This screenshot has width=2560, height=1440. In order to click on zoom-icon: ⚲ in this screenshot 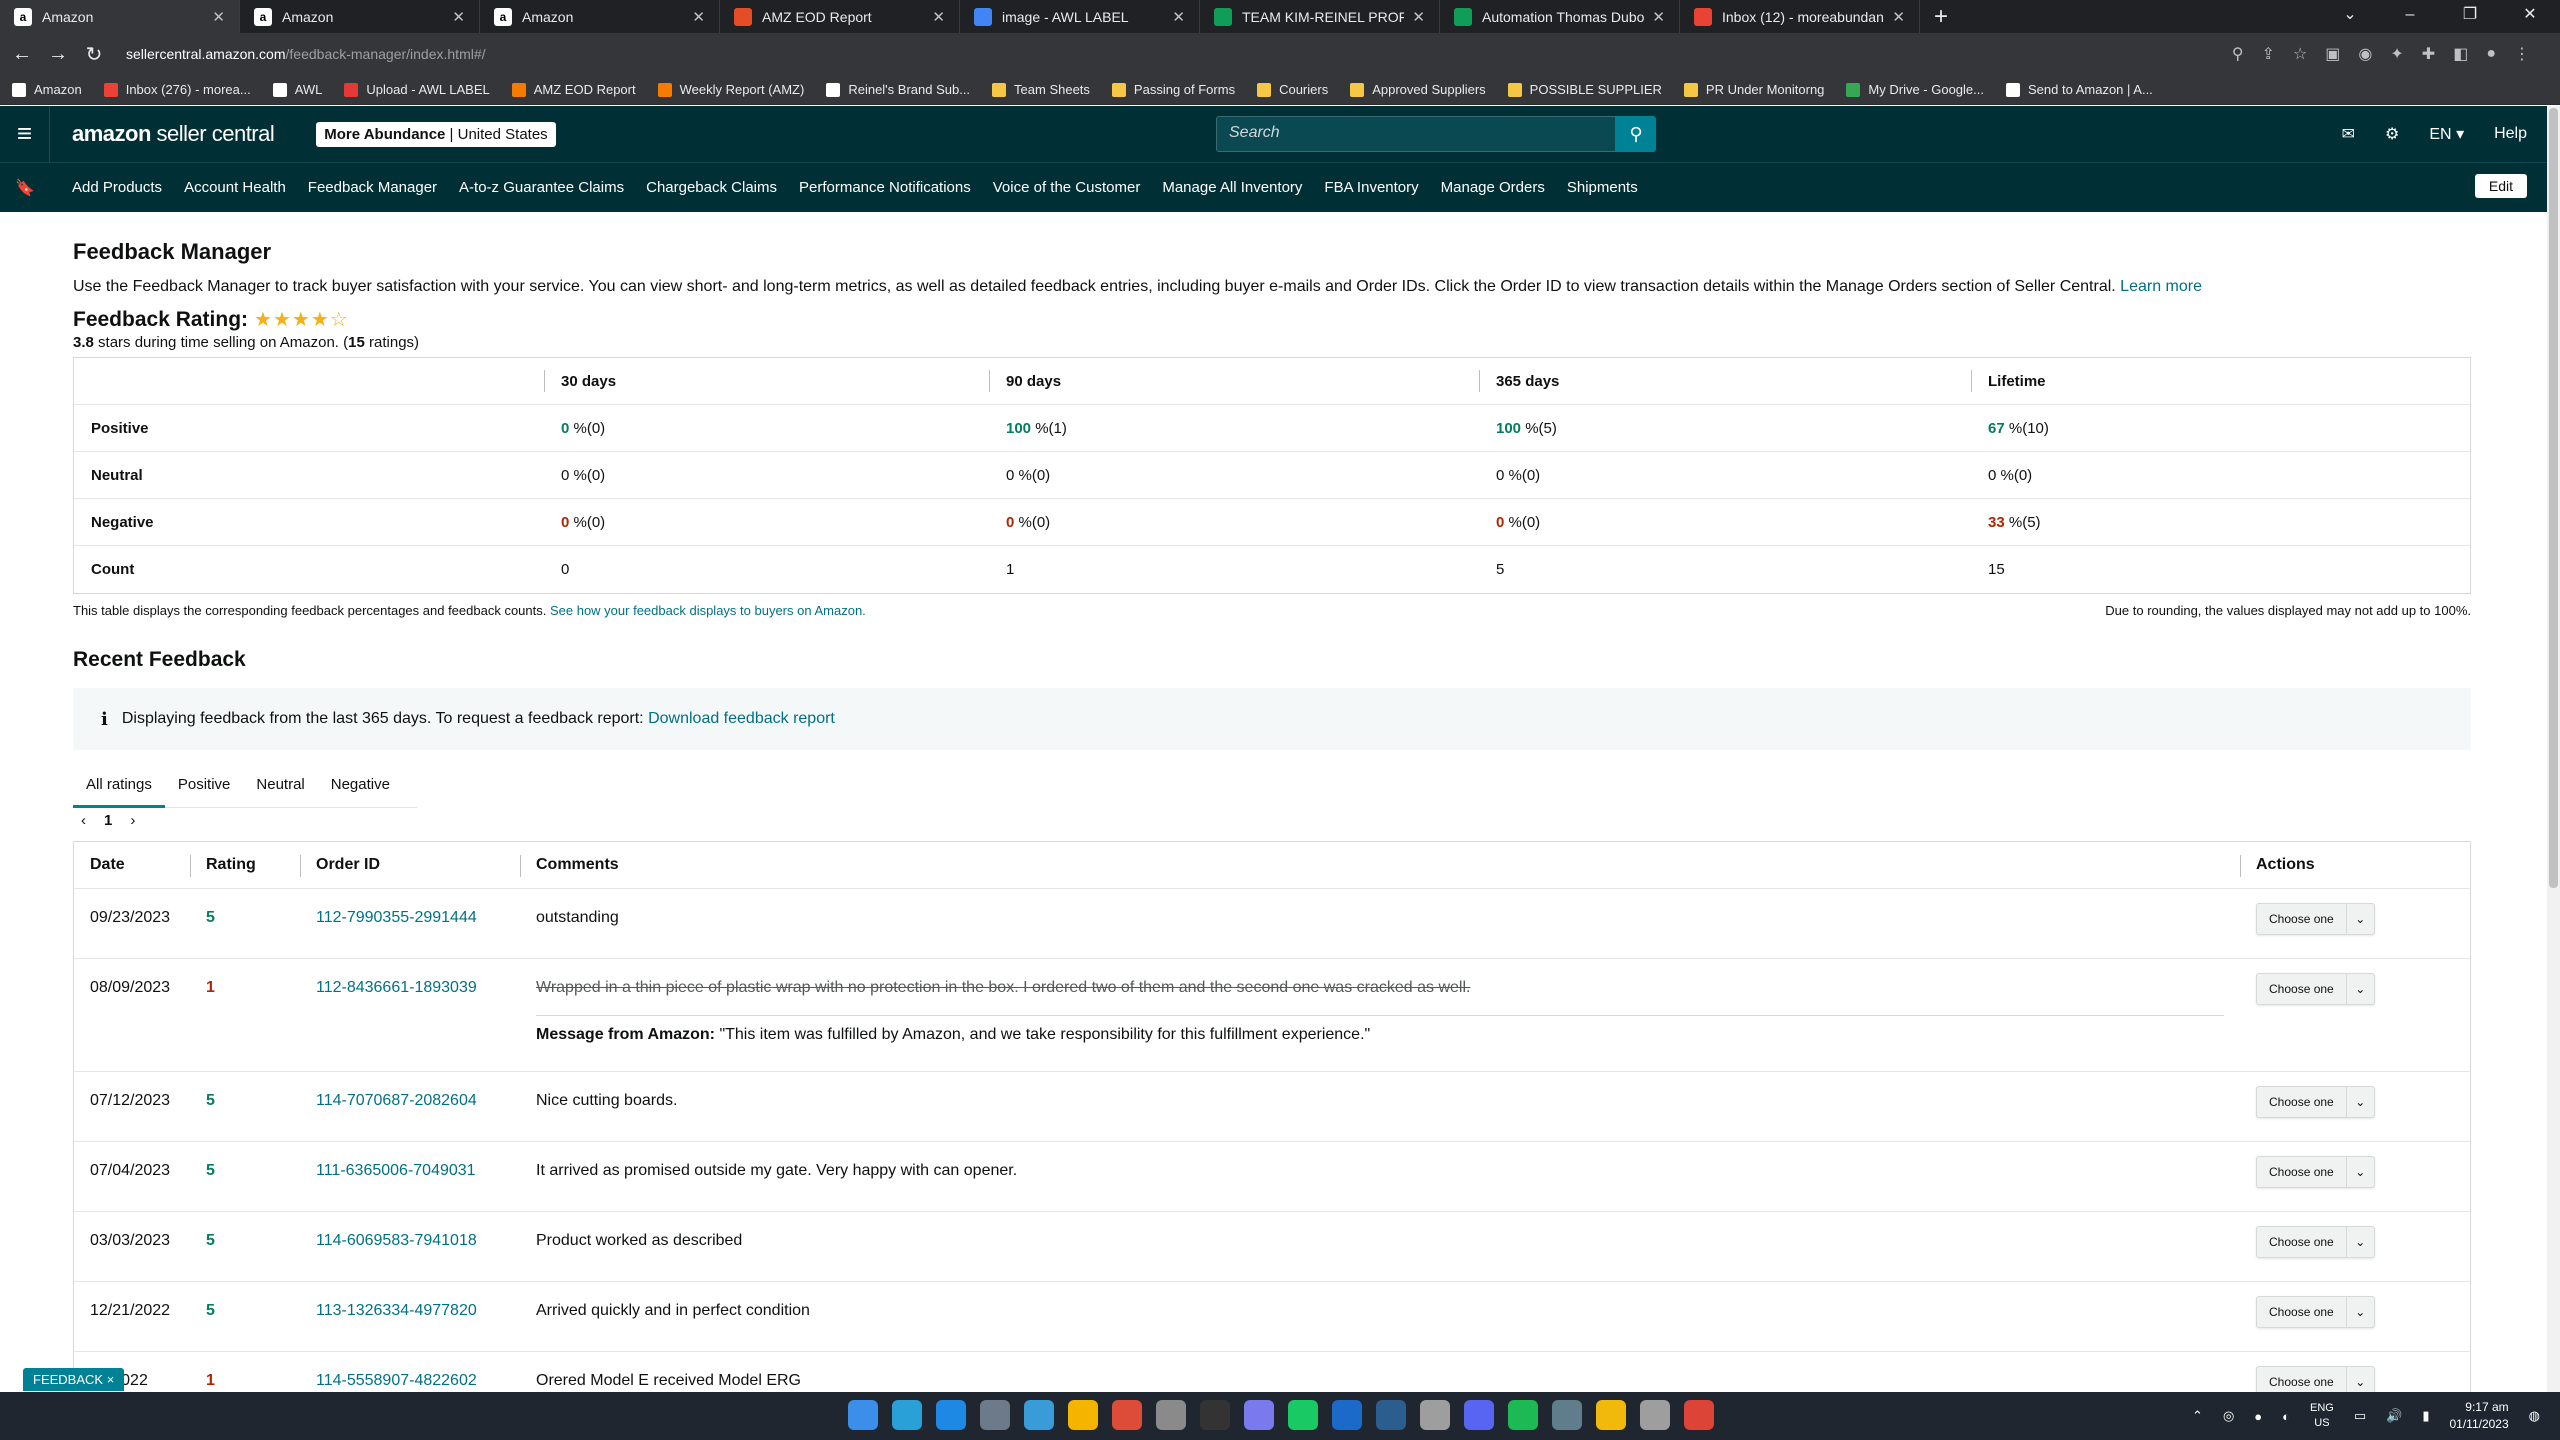, I will do `click(2238, 54)`.